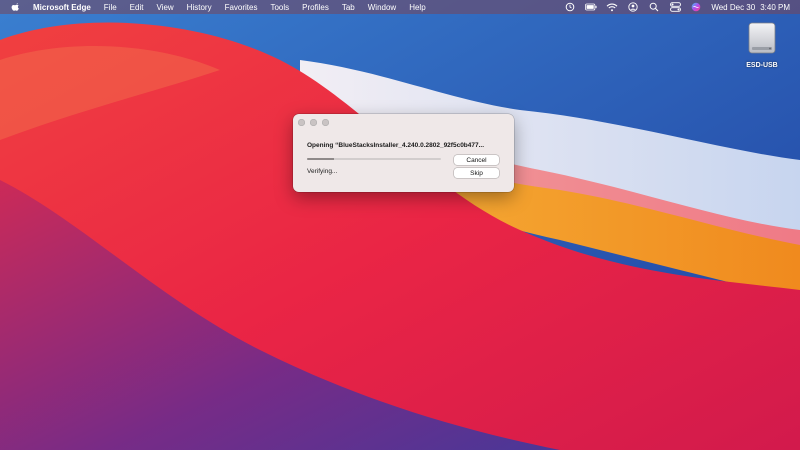 The width and height of the screenshot is (800, 450). I want to click on menu-time: 3:40 PM, so click(775, 7).